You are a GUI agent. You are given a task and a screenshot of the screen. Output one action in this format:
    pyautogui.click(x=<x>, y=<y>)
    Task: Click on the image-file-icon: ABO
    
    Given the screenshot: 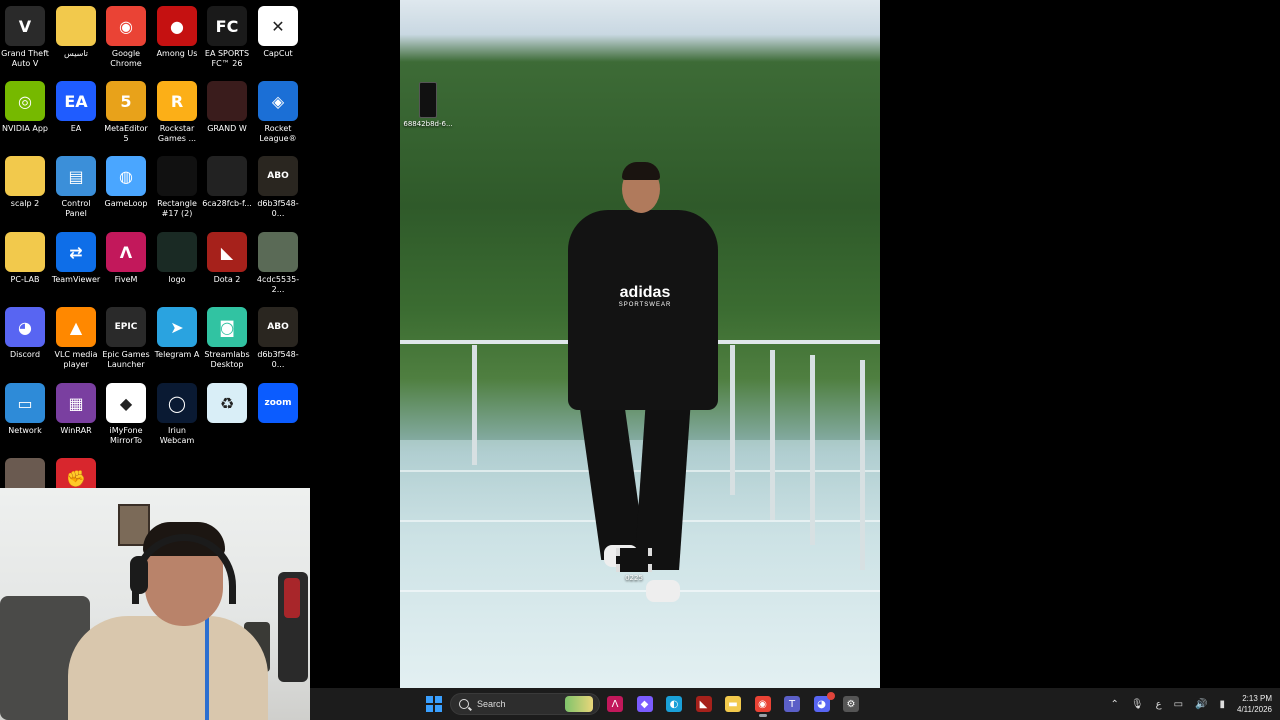 What is the action you would take?
    pyautogui.click(x=278, y=176)
    